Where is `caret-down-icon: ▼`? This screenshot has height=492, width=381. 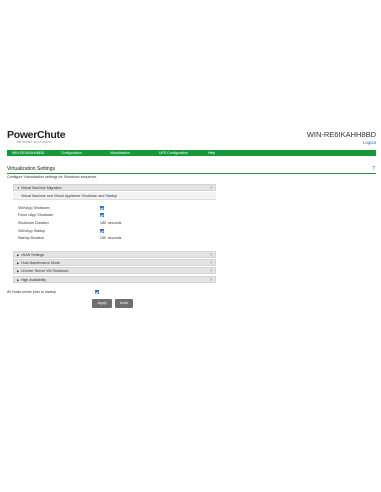
caret-down-icon: ▼ is located at coordinates (18, 188).